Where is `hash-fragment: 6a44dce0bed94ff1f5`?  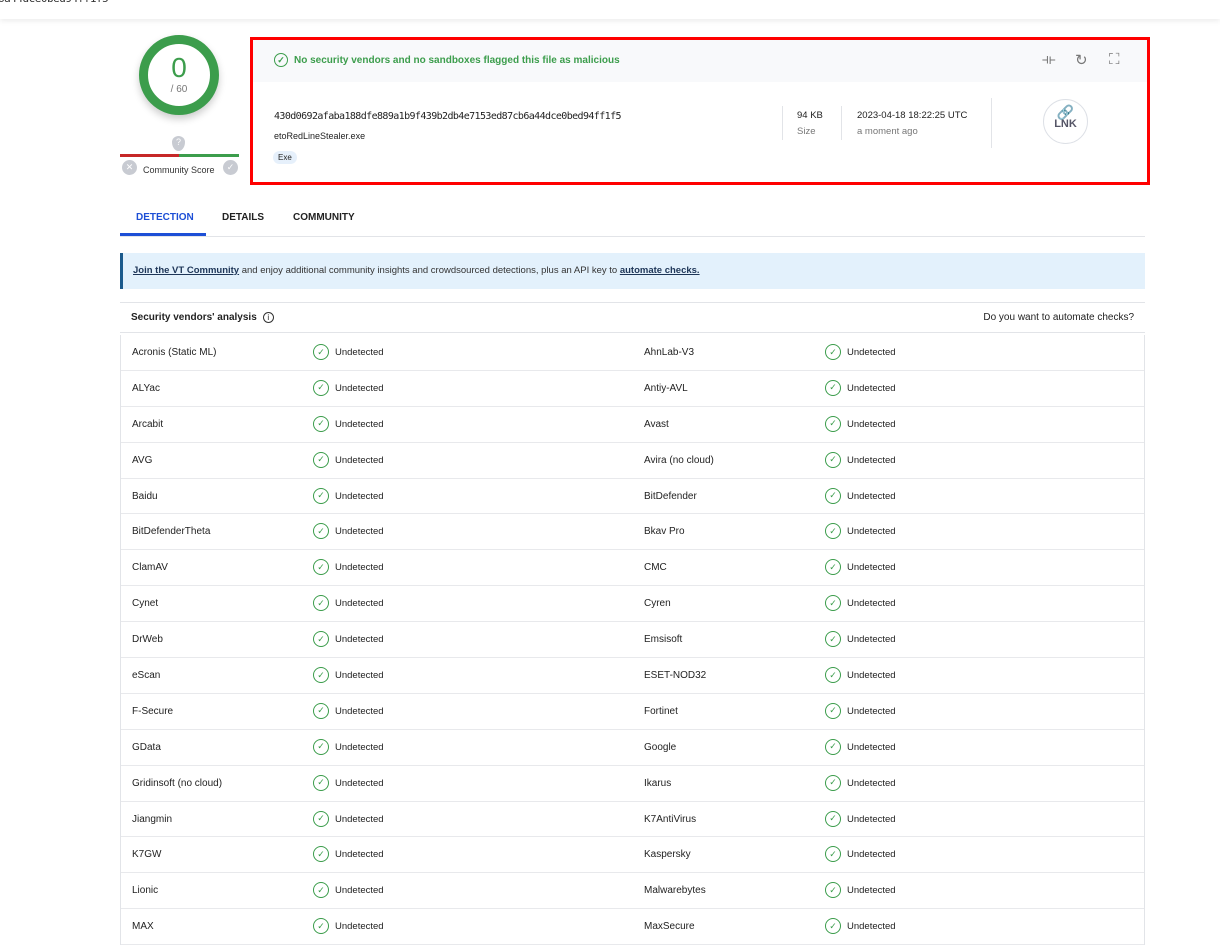
hash-fragment: 6a44dce0bed94ff1f5 is located at coordinates (54, 2).